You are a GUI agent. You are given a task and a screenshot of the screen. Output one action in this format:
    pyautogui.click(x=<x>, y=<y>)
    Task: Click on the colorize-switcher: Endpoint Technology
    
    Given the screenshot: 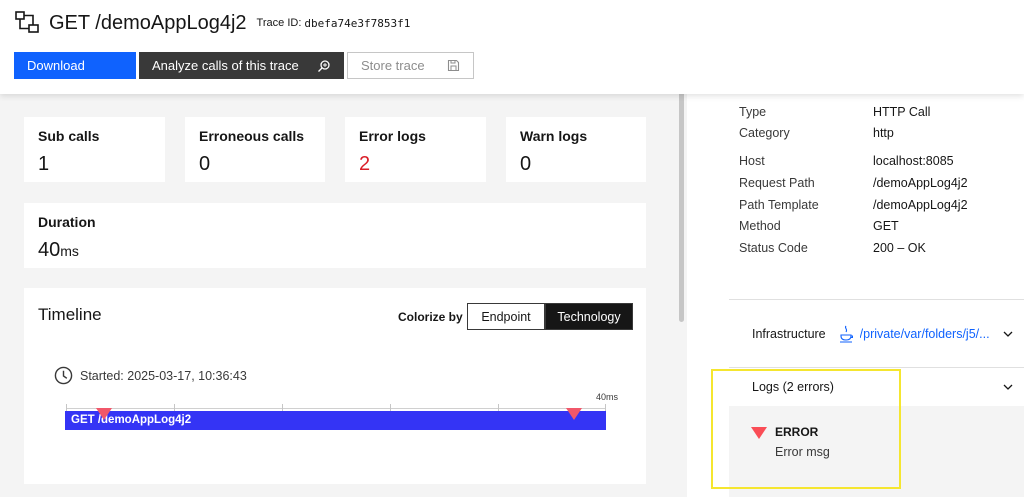 What is the action you would take?
    pyautogui.click(x=550, y=316)
    